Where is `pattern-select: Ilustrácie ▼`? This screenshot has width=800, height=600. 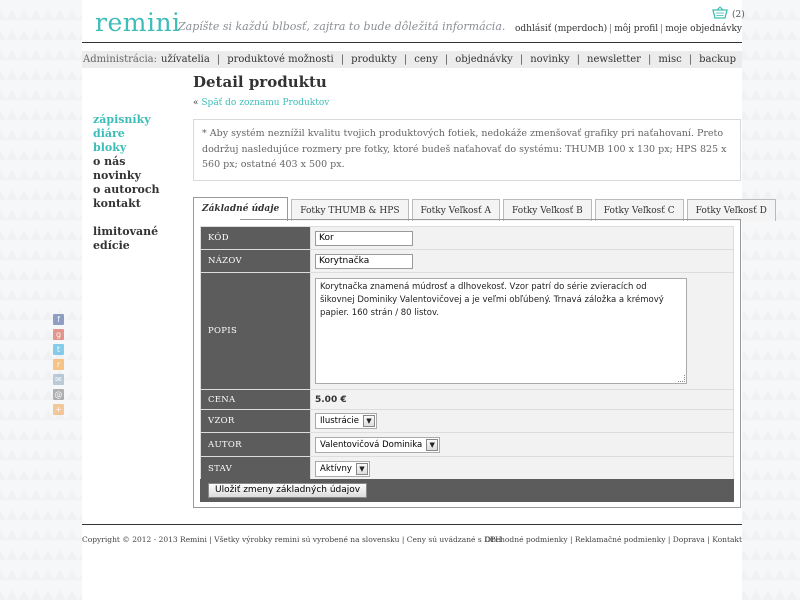
pattern-select: Ilustrácie ▼ is located at coordinates (346, 421).